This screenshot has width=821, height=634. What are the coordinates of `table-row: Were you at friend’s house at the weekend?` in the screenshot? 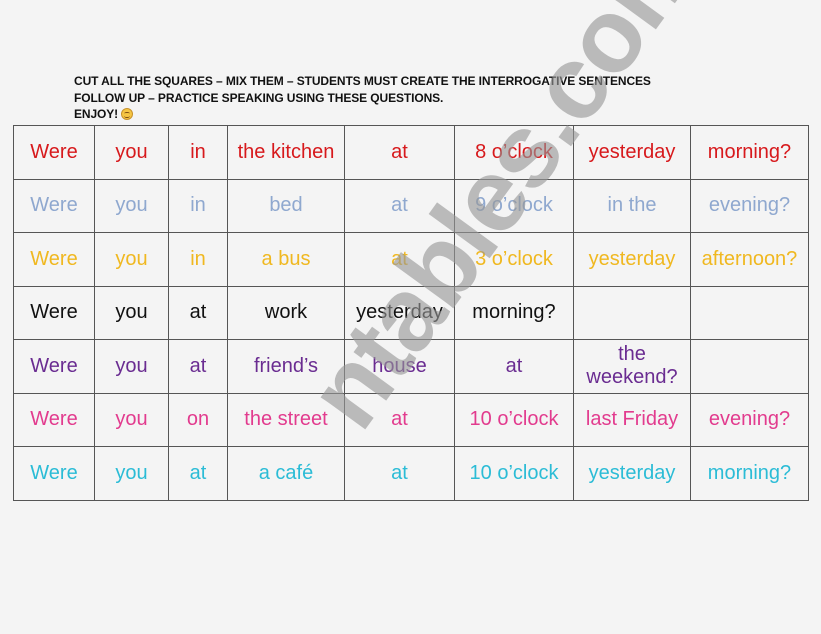 It's located at (411, 366).